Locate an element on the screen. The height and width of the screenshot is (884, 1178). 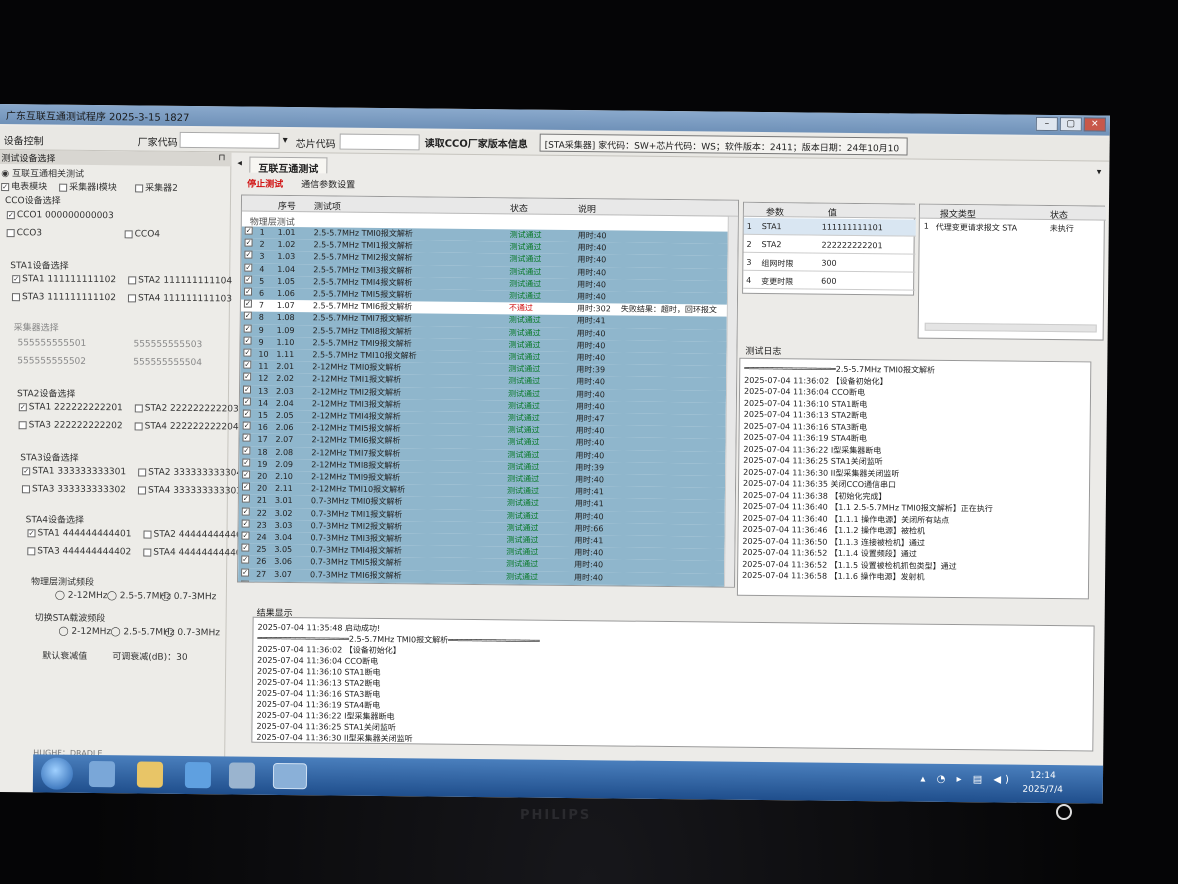
band-option-3: ◯ 0.7-3MHz is located at coordinates (189, 597).